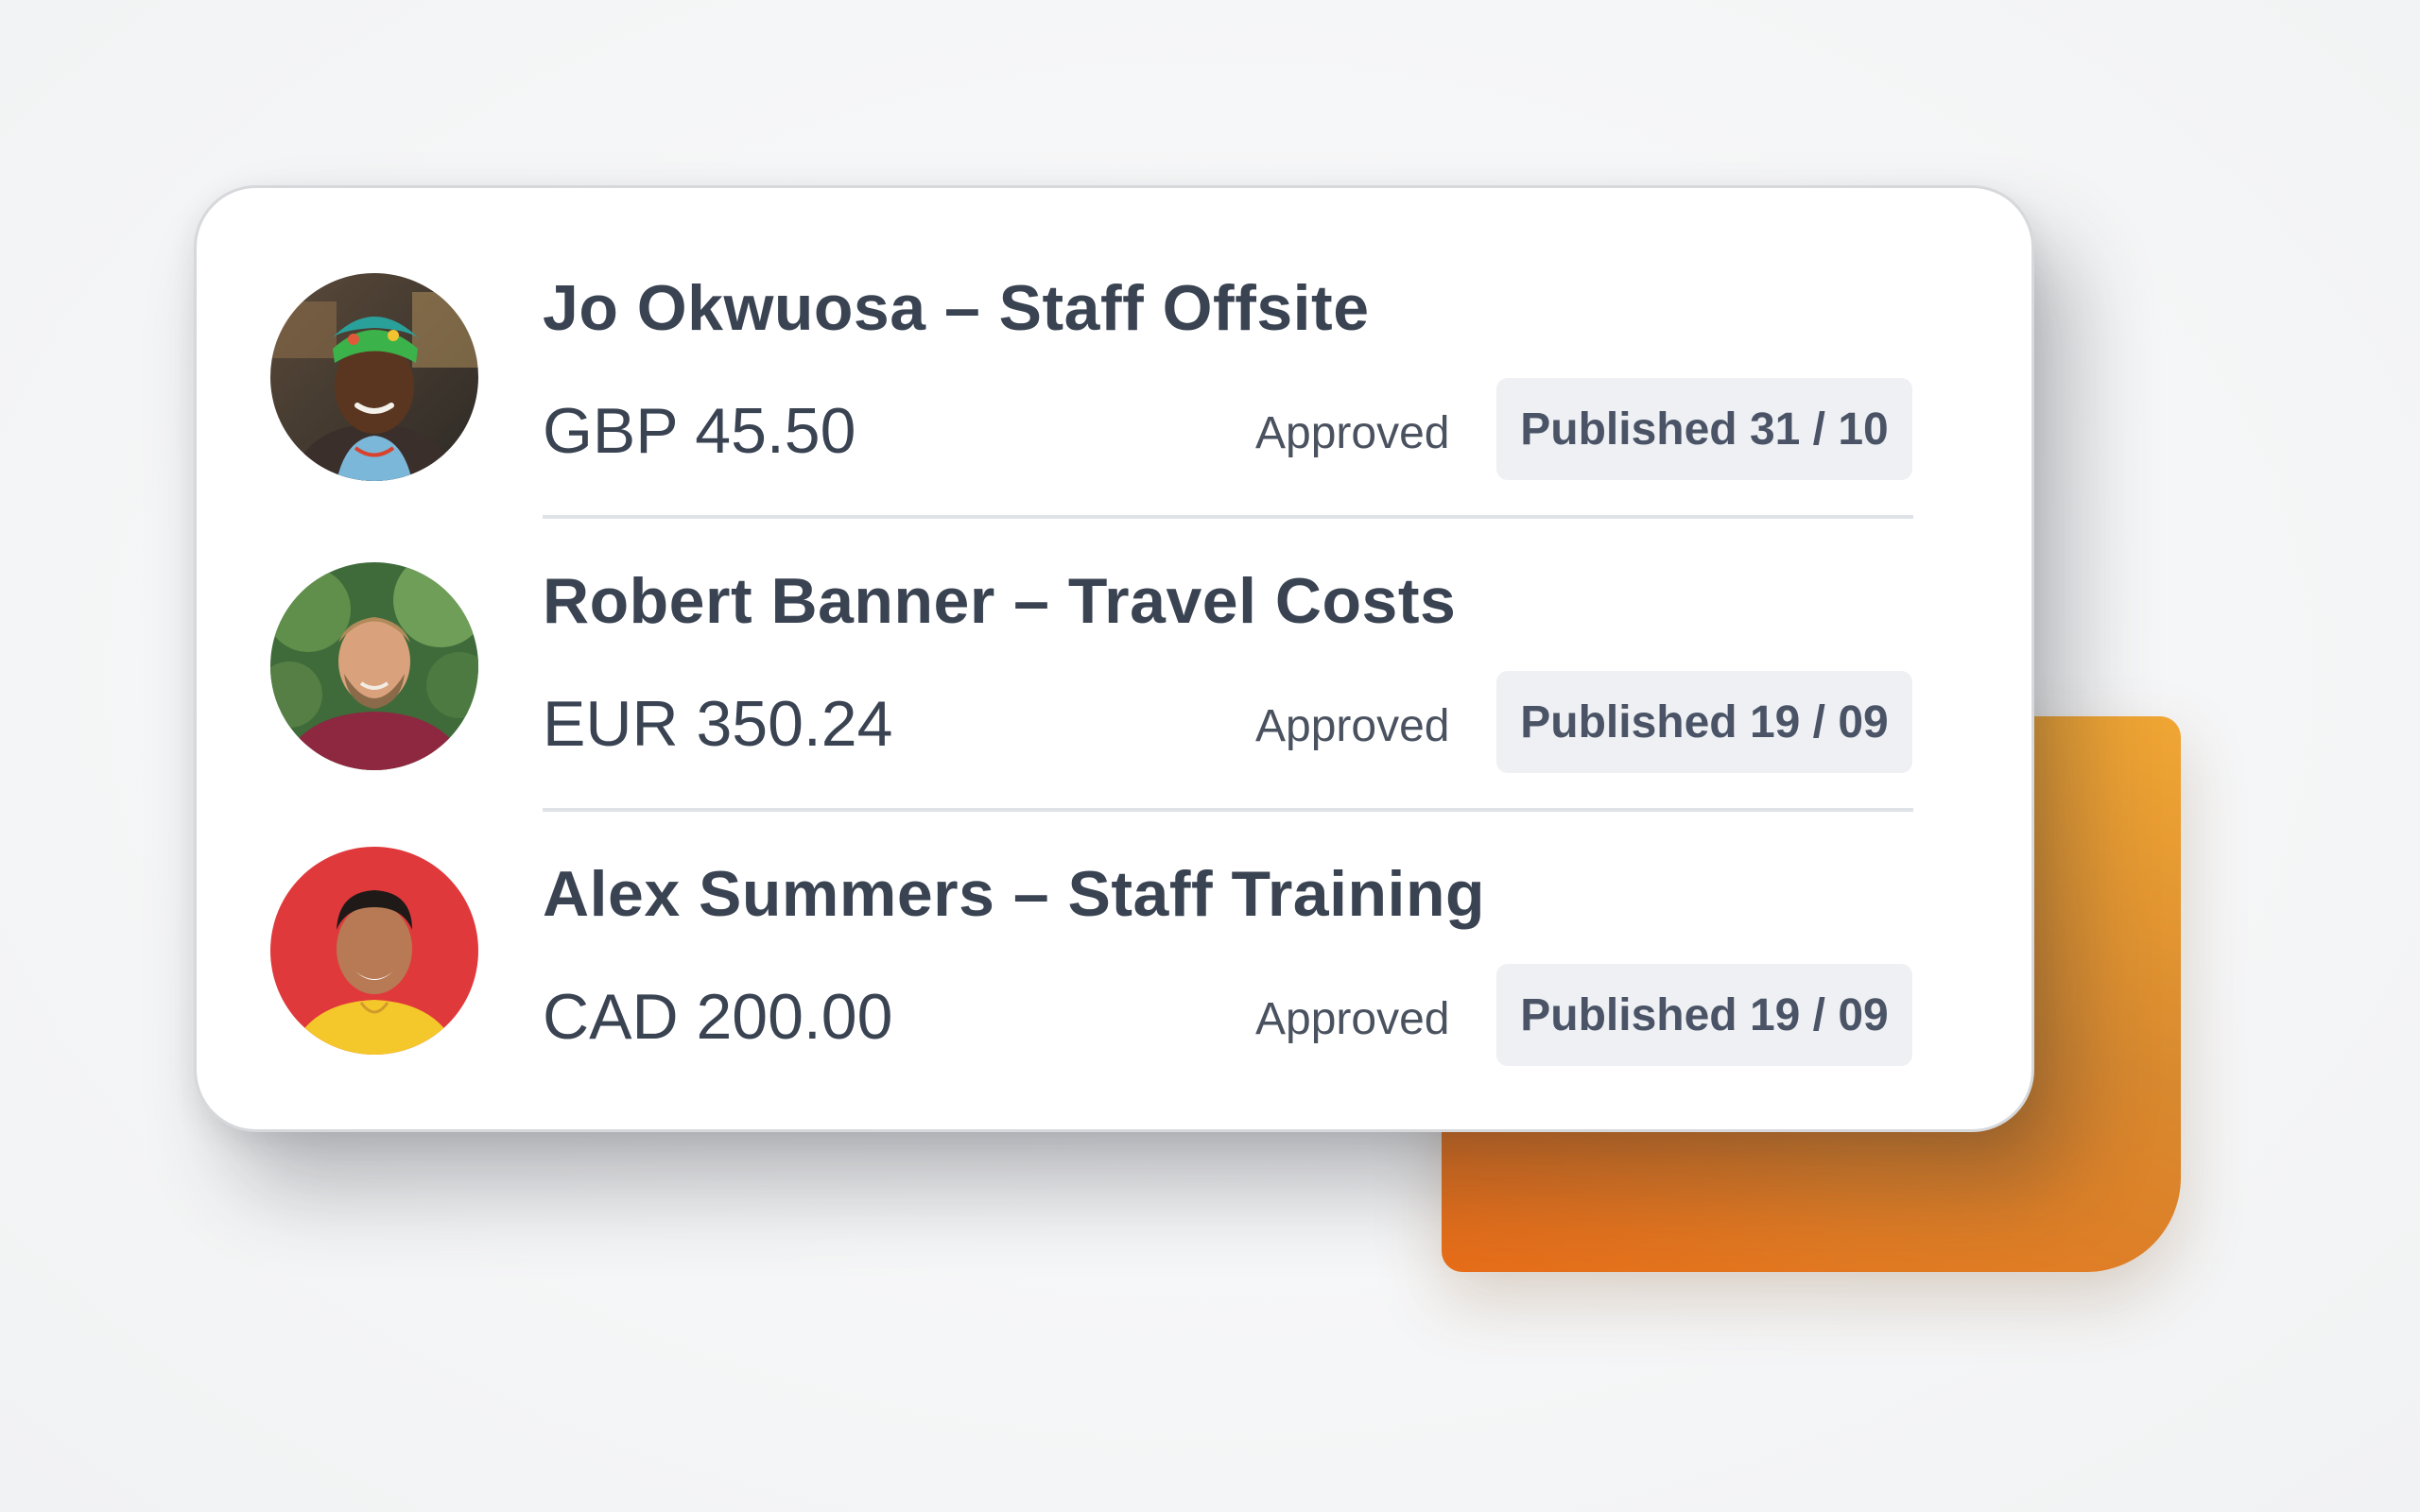 The height and width of the screenshot is (1512, 2420). I want to click on expense-amount: EUR 350.24, so click(718, 724).